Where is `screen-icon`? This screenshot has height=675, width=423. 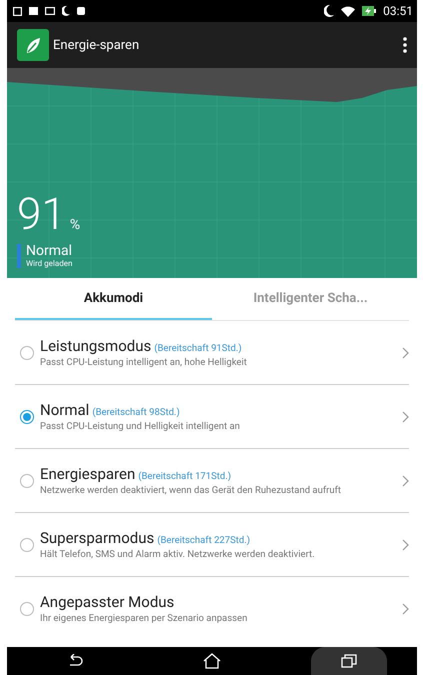 screen-icon is located at coordinates (17, 11).